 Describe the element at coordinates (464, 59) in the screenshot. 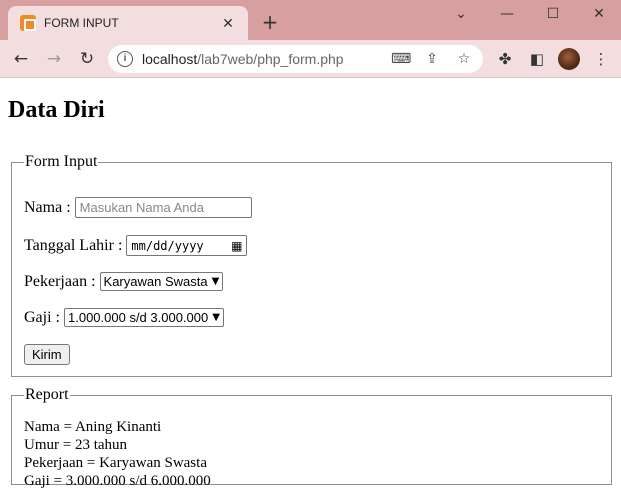

I see `bookmark-star-icon: ☆` at that location.